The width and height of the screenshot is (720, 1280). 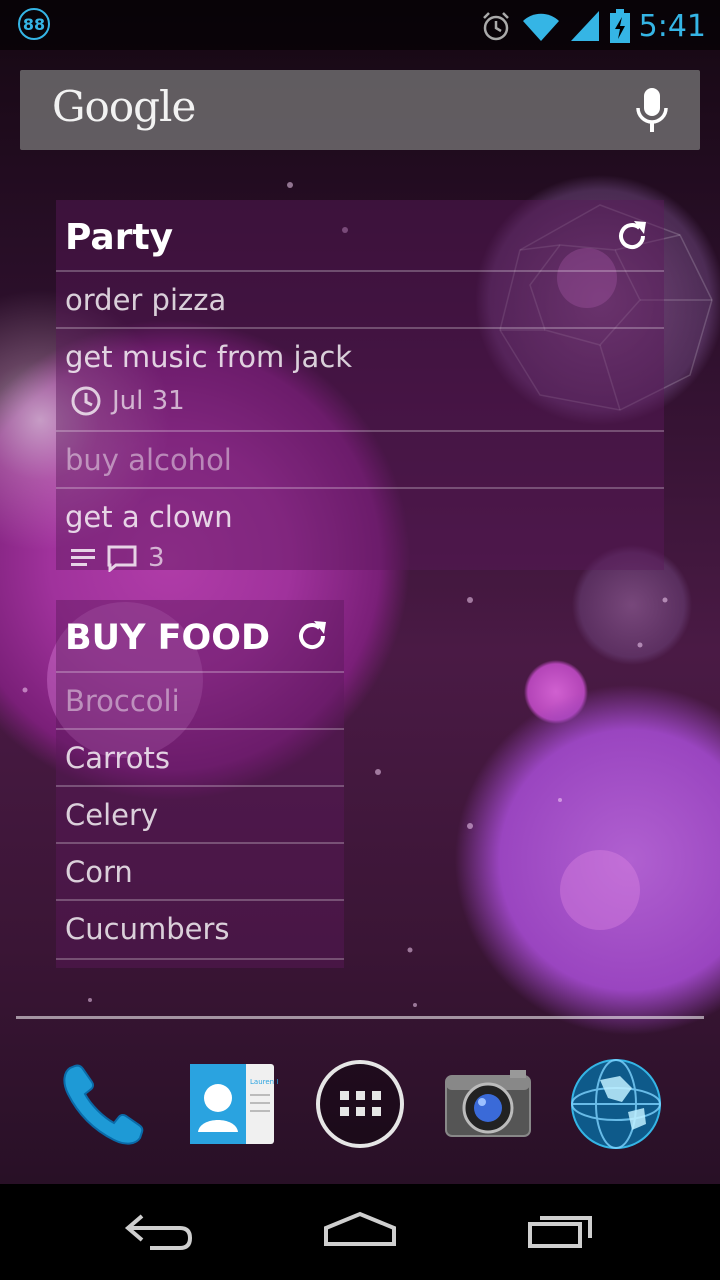 I want to click on home-icon, so click(x=360, y=1232).